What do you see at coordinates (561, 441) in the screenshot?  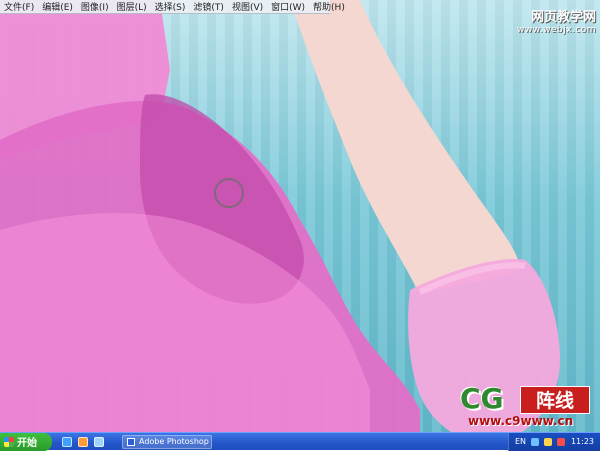 I see `antivirus-icon` at bounding box center [561, 441].